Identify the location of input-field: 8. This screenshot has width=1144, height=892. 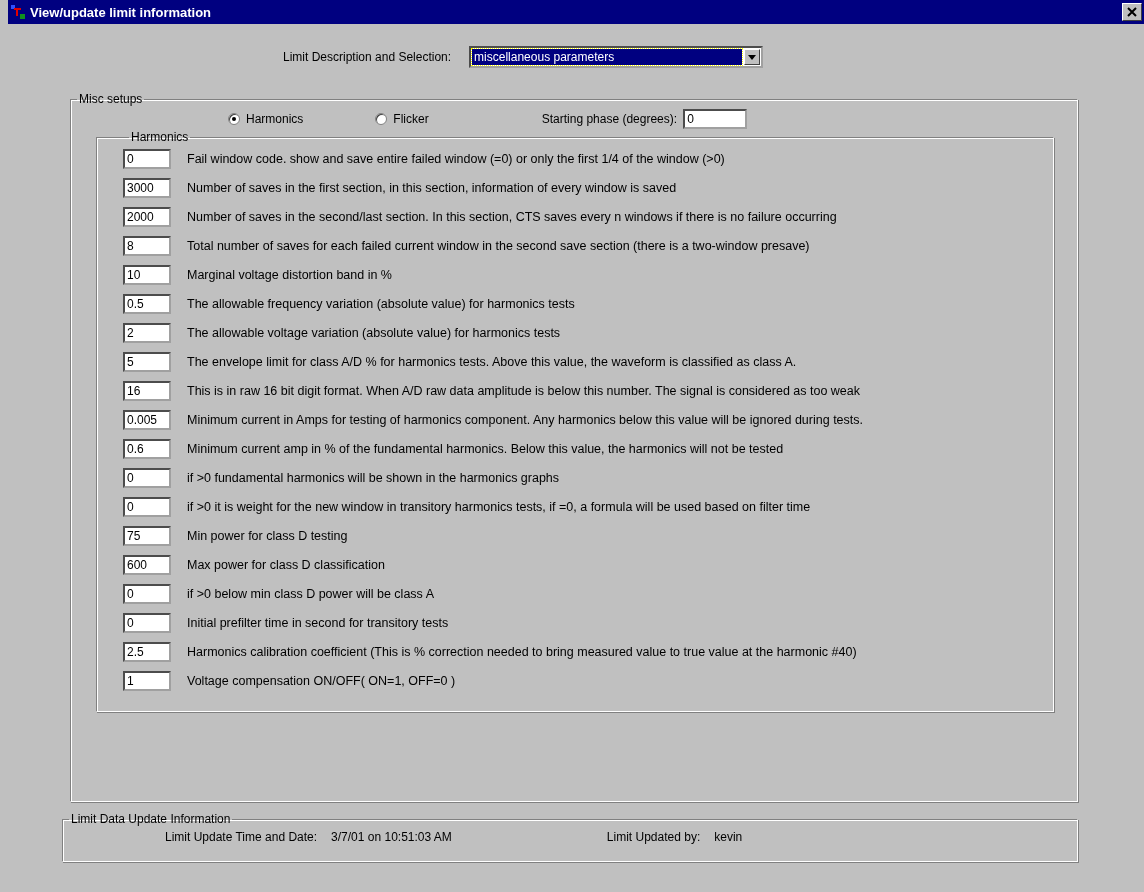
(147, 245).